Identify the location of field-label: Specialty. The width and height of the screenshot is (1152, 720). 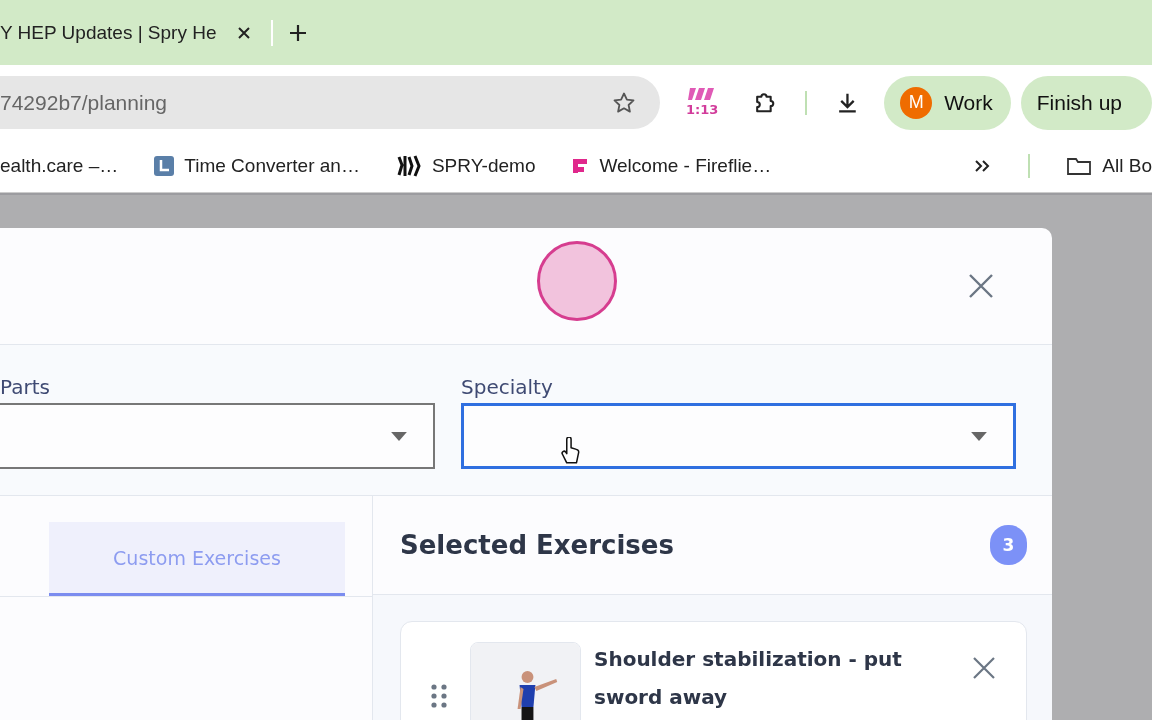
(507, 387).